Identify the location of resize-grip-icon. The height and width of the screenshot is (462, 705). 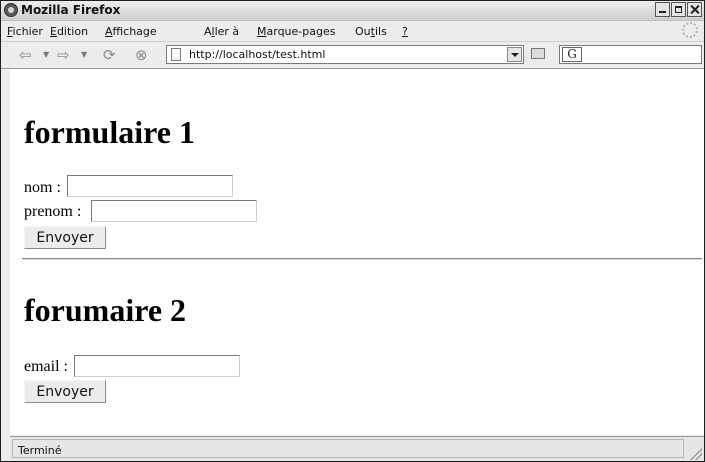
(696, 454).